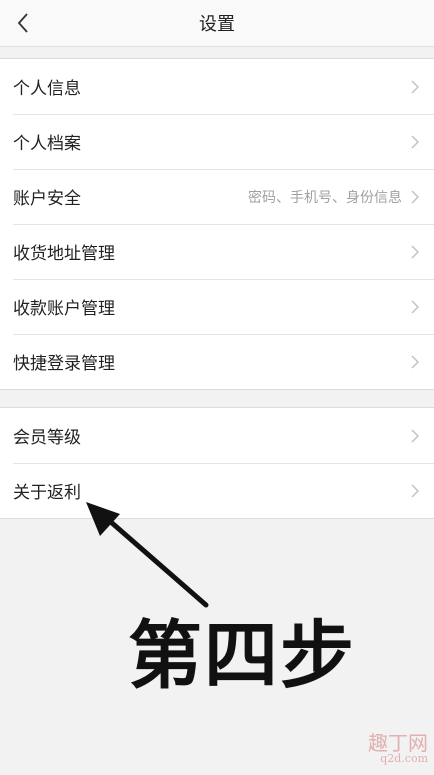 This screenshot has width=434, height=775. What do you see at coordinates (217, 361) in the screenshot?
I see `settings-item-quick-login: 快捷登录管理` at bounding box center [217, 361].